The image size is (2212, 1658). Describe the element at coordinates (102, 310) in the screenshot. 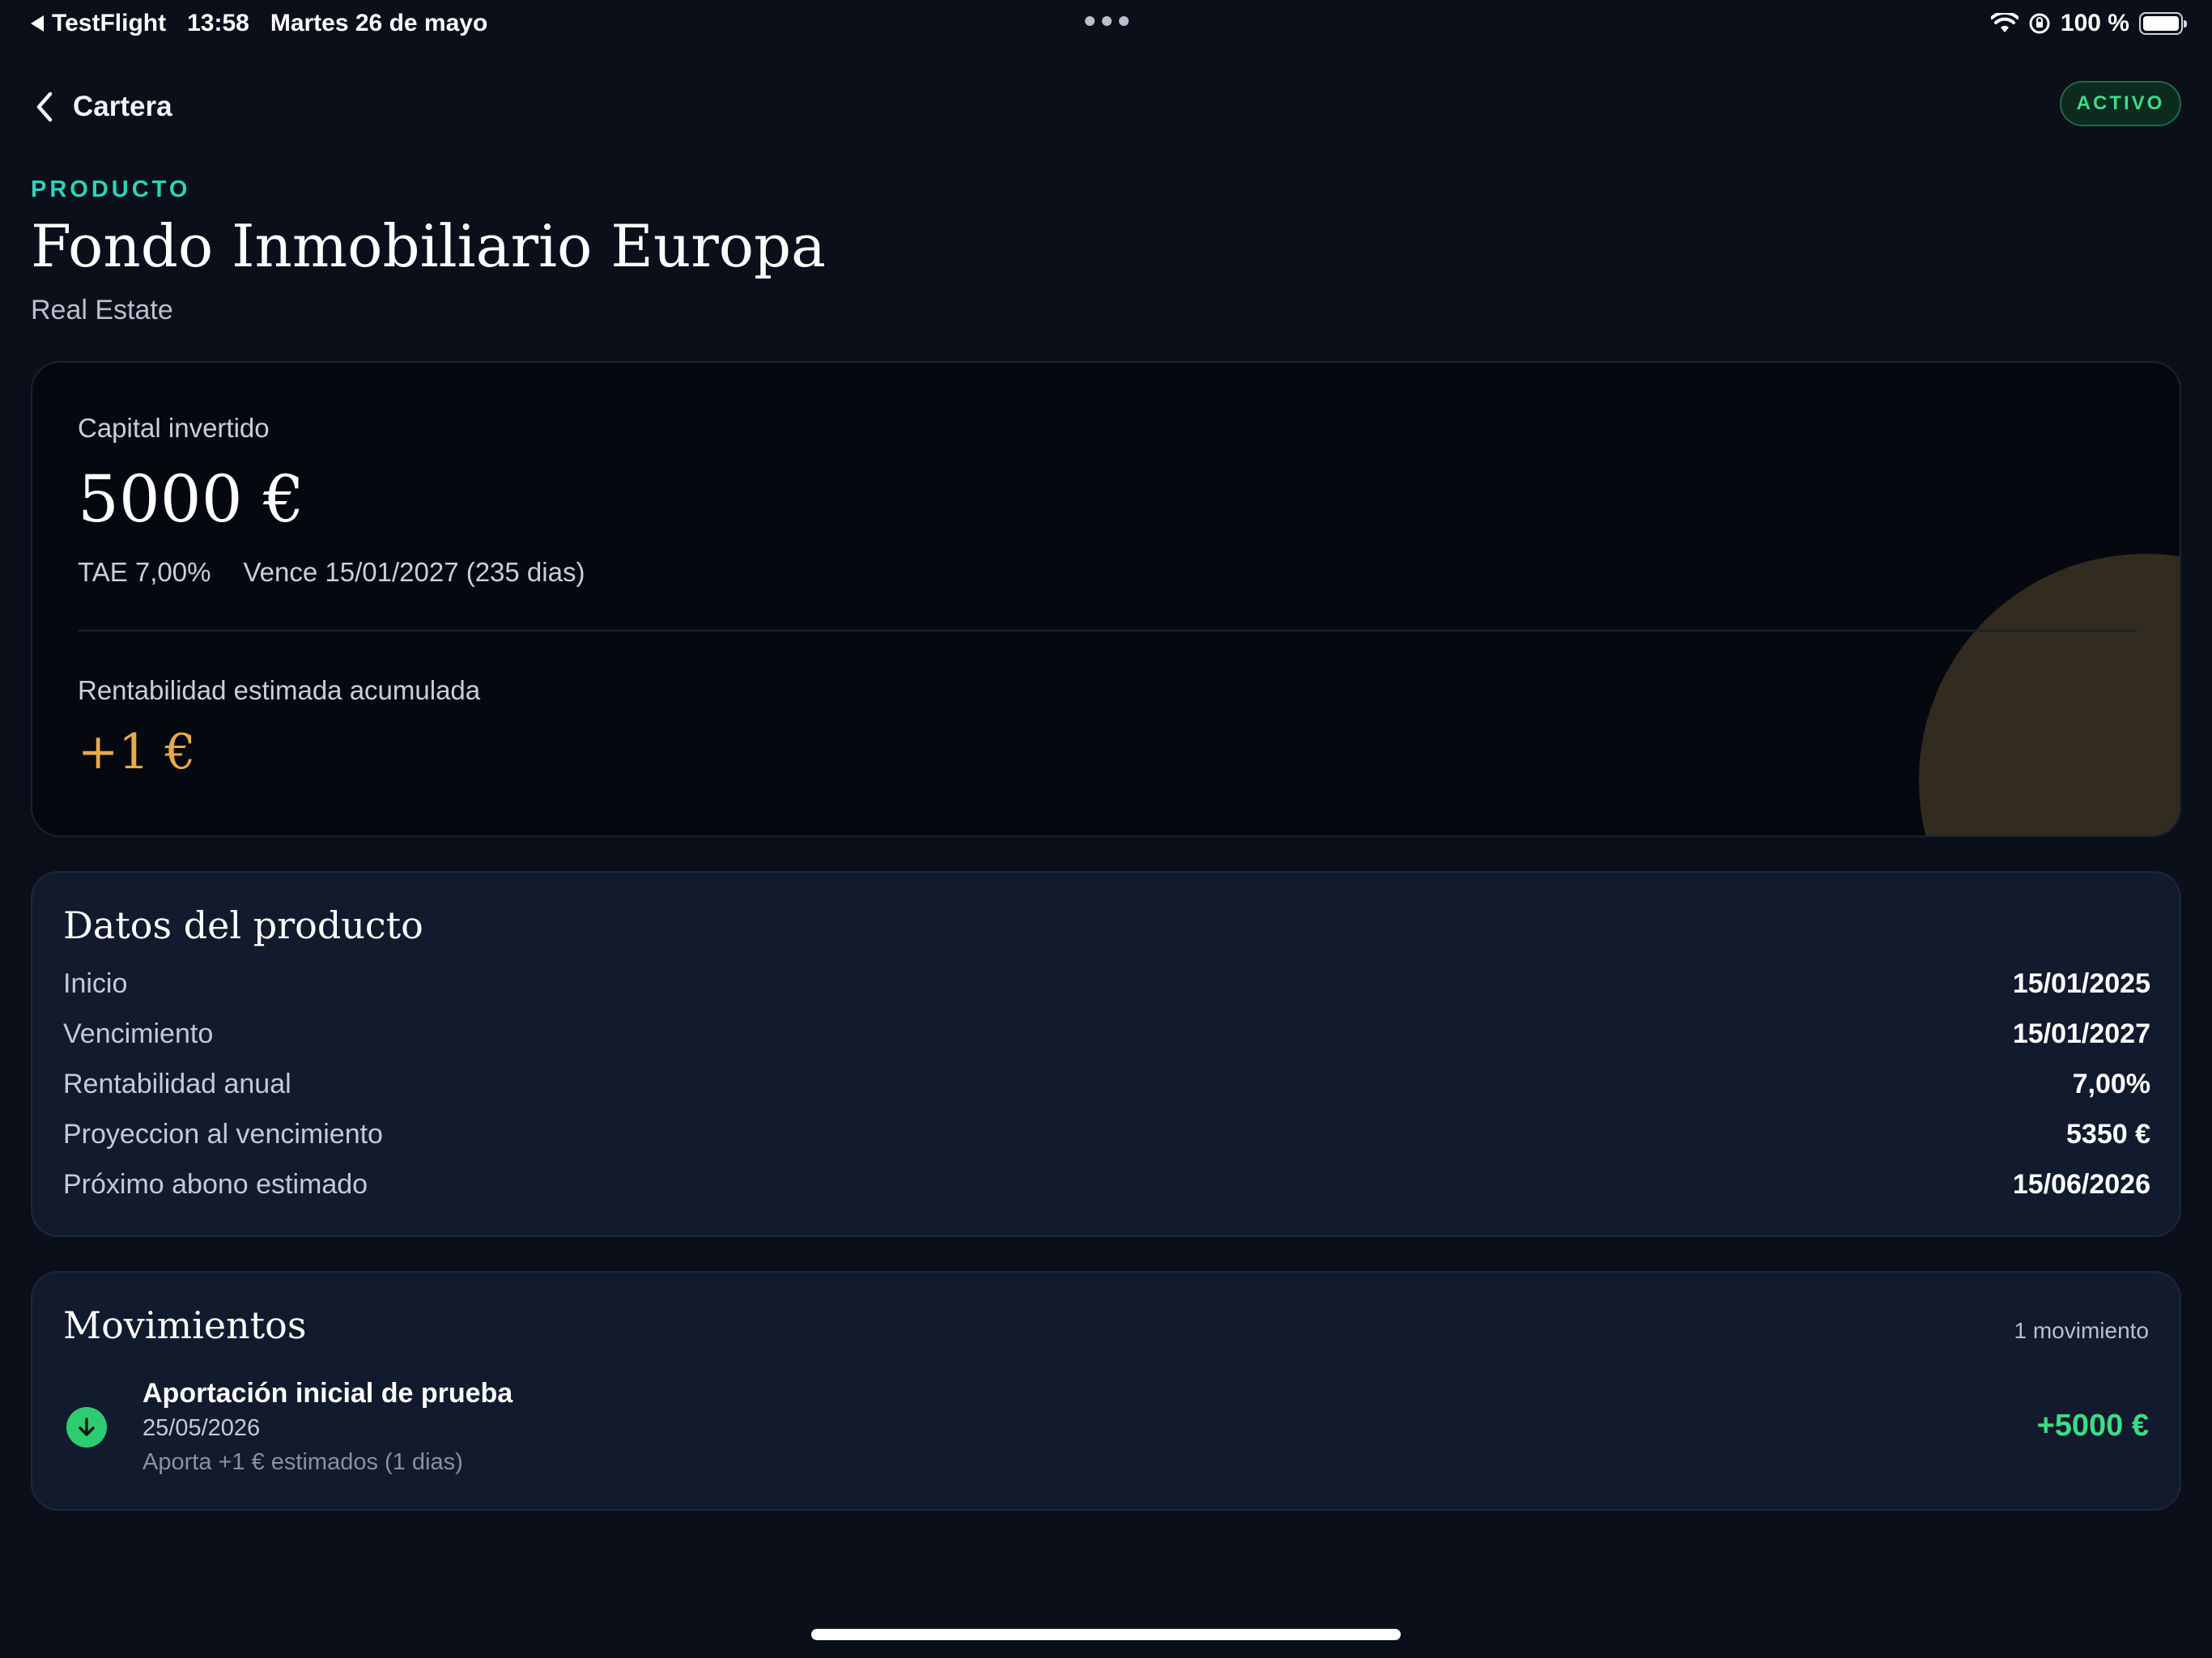

I see `product-category: Real Estate` at that location.